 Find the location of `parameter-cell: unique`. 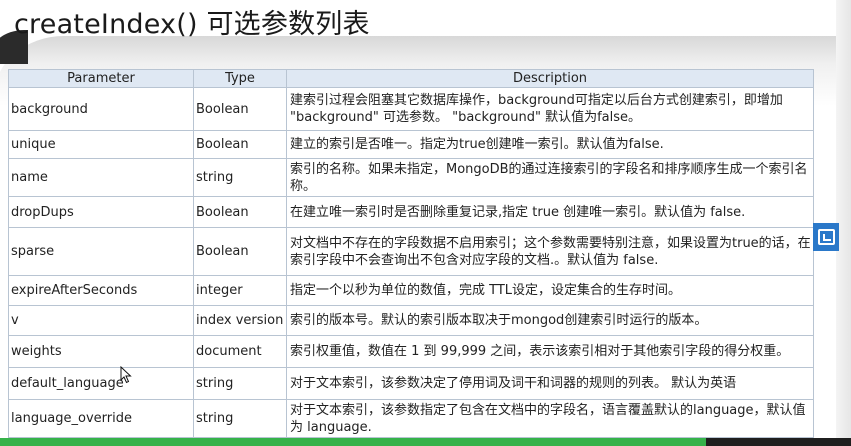

parameter-cell: unique is located at coordinates (101, 144).